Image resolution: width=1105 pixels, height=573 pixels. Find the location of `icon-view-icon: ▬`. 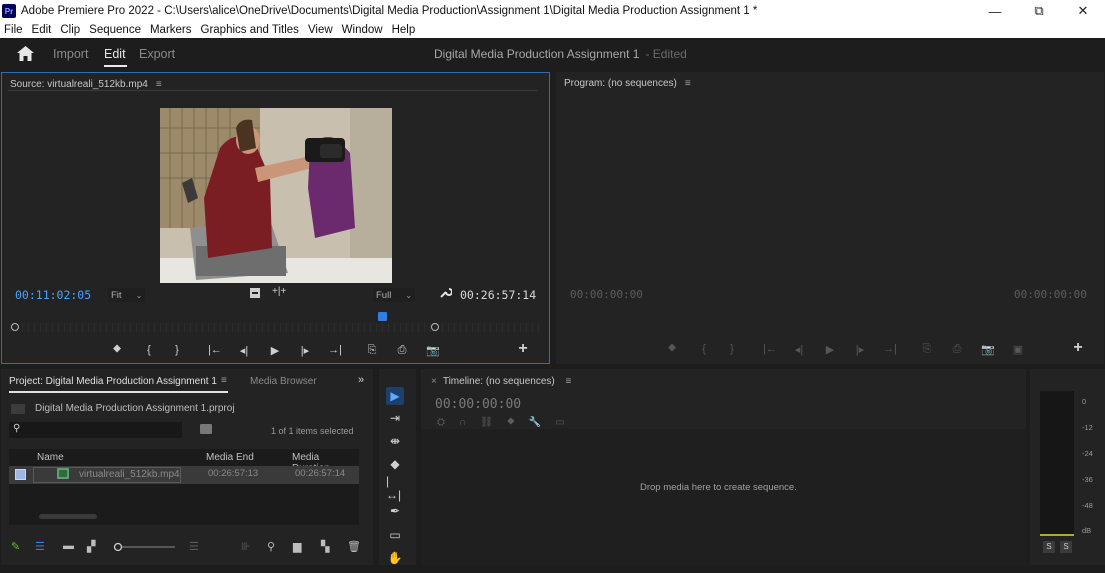

icon-view-icon: ▬ is located at coordinates (68, 546).